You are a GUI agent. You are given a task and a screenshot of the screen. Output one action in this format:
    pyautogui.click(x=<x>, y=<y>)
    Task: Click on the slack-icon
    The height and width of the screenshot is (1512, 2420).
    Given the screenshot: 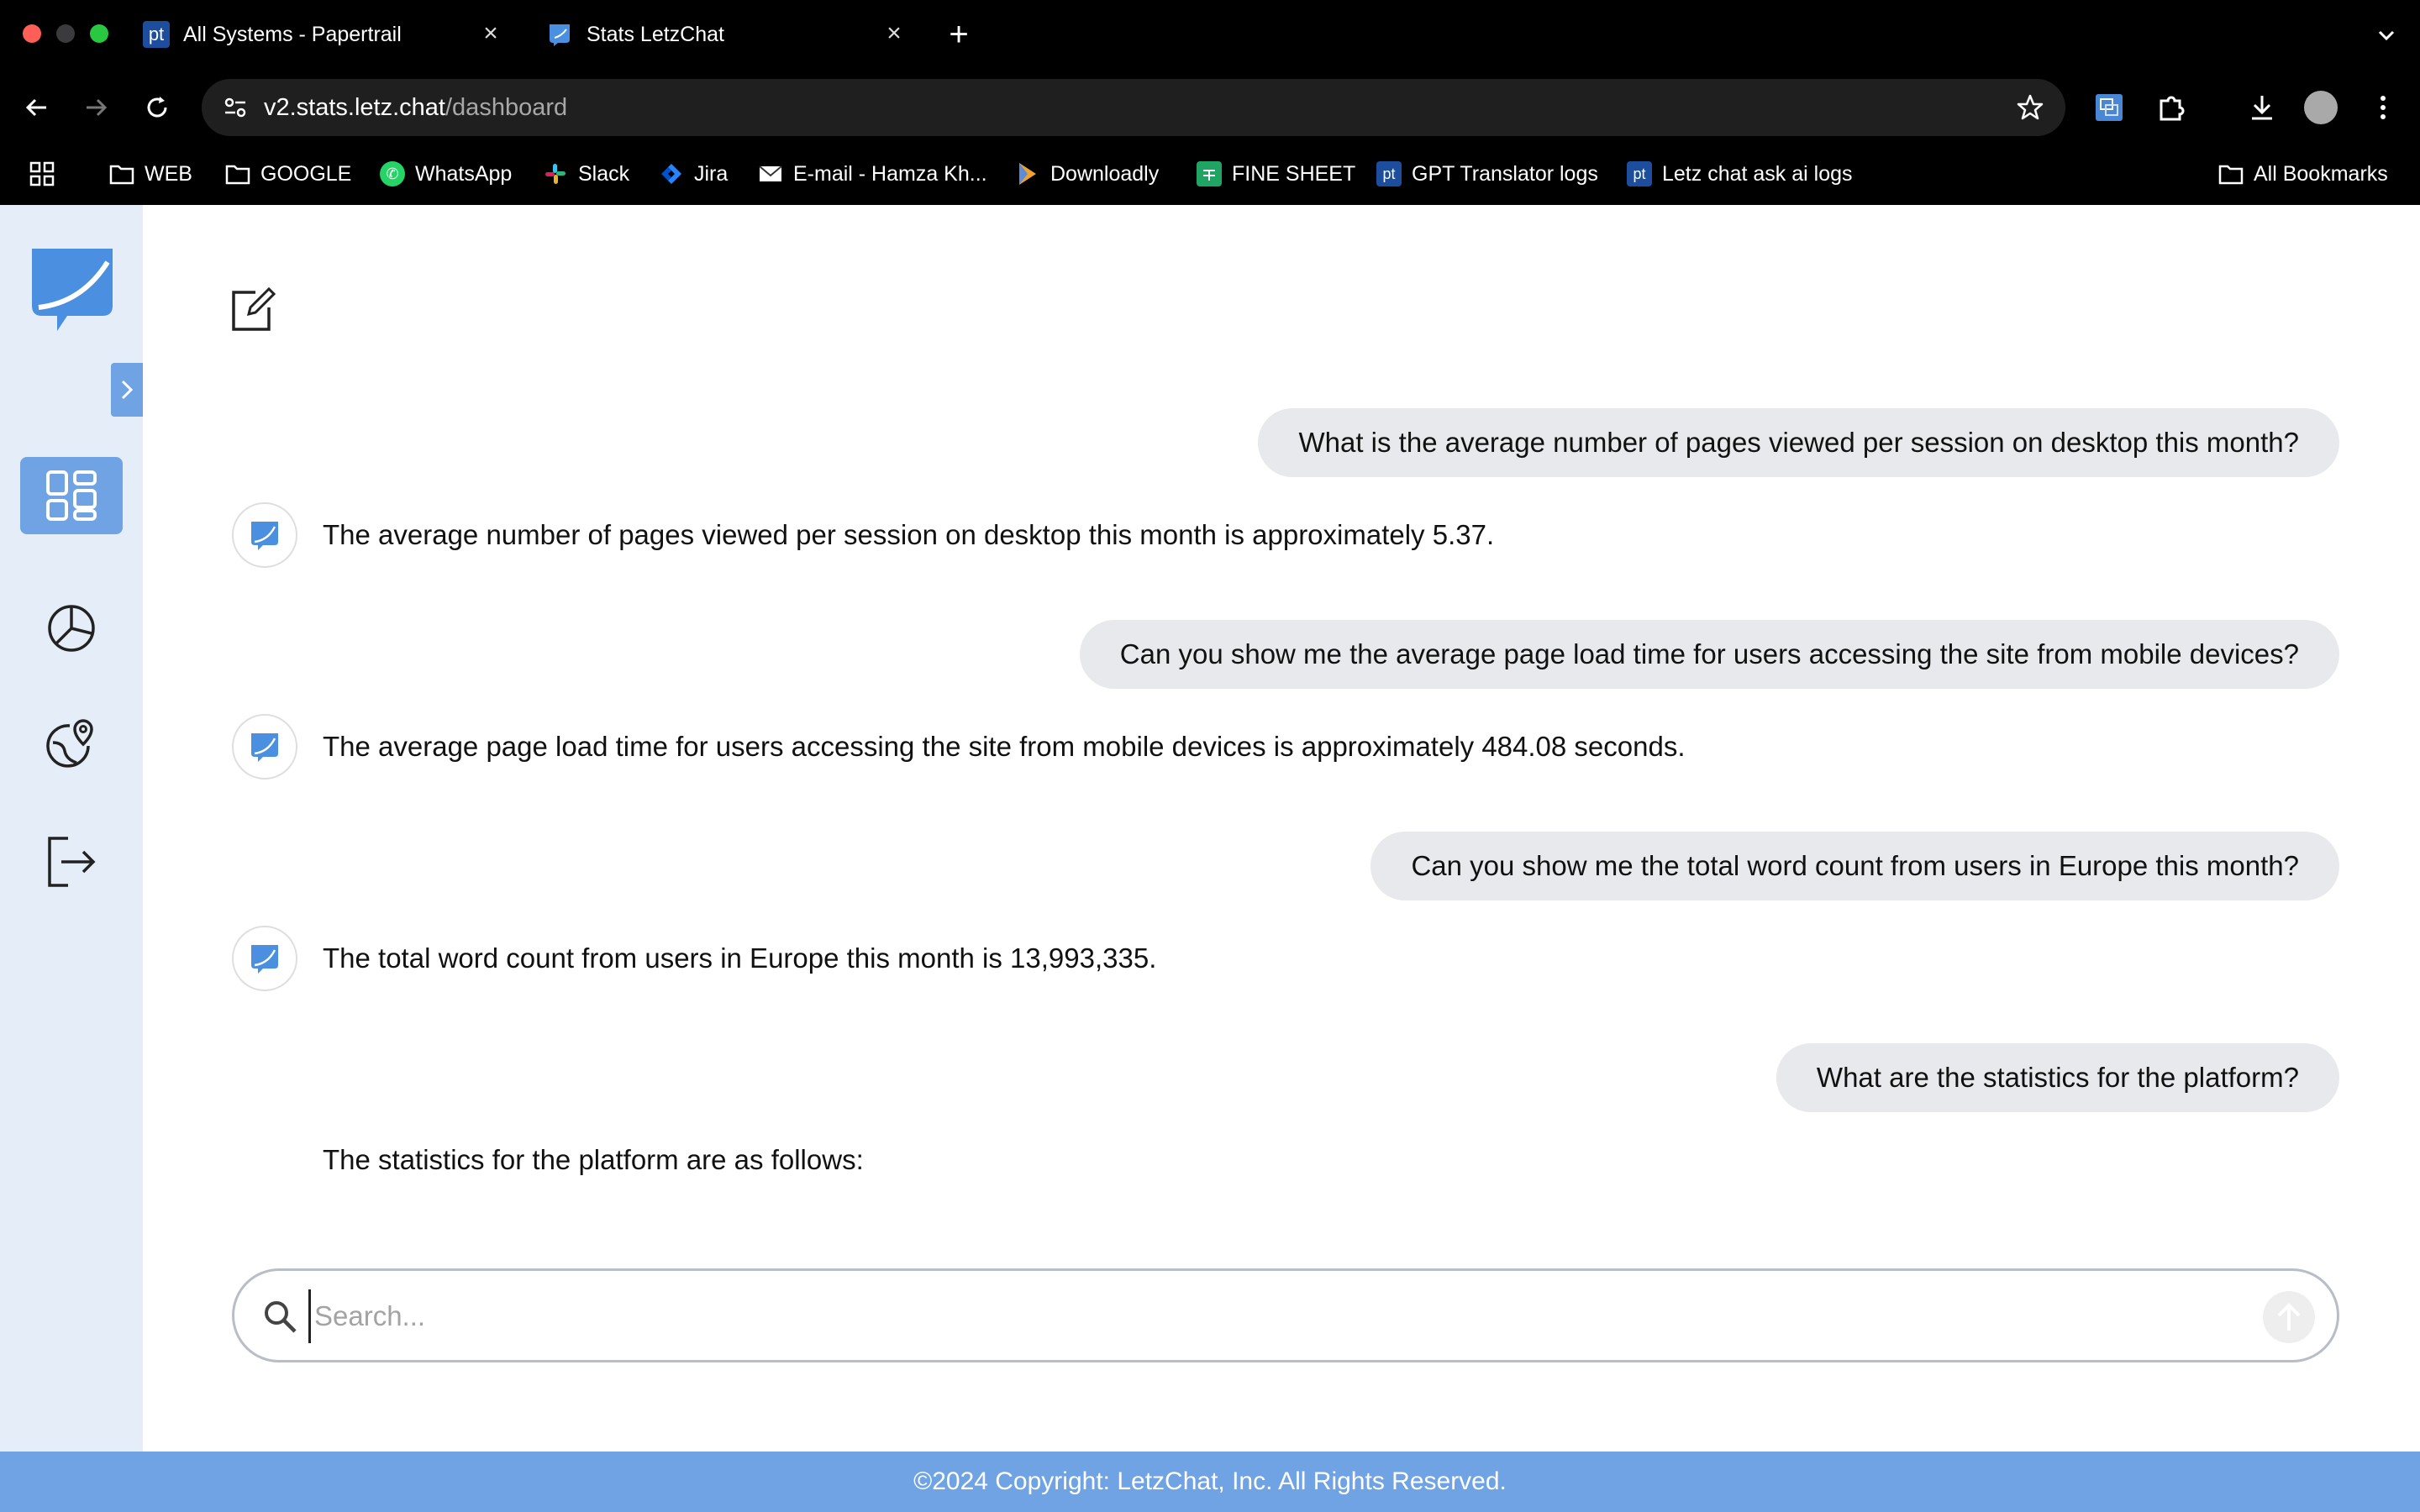 What is the action you would take?
    pyautogui.click(x=555, y=173)
    